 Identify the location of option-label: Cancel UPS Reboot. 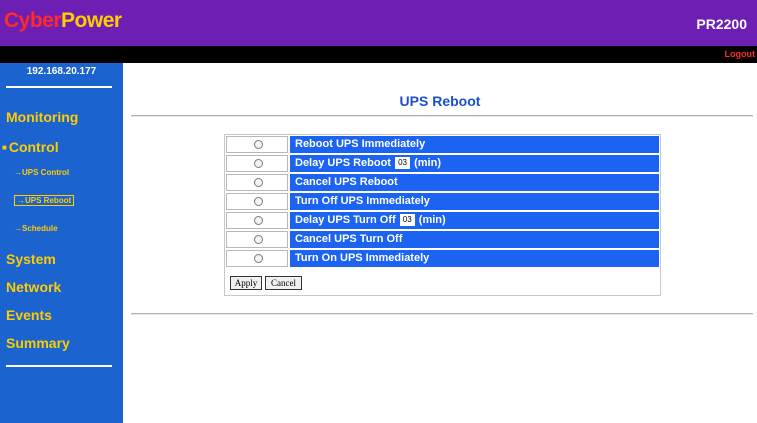
(474, 182).